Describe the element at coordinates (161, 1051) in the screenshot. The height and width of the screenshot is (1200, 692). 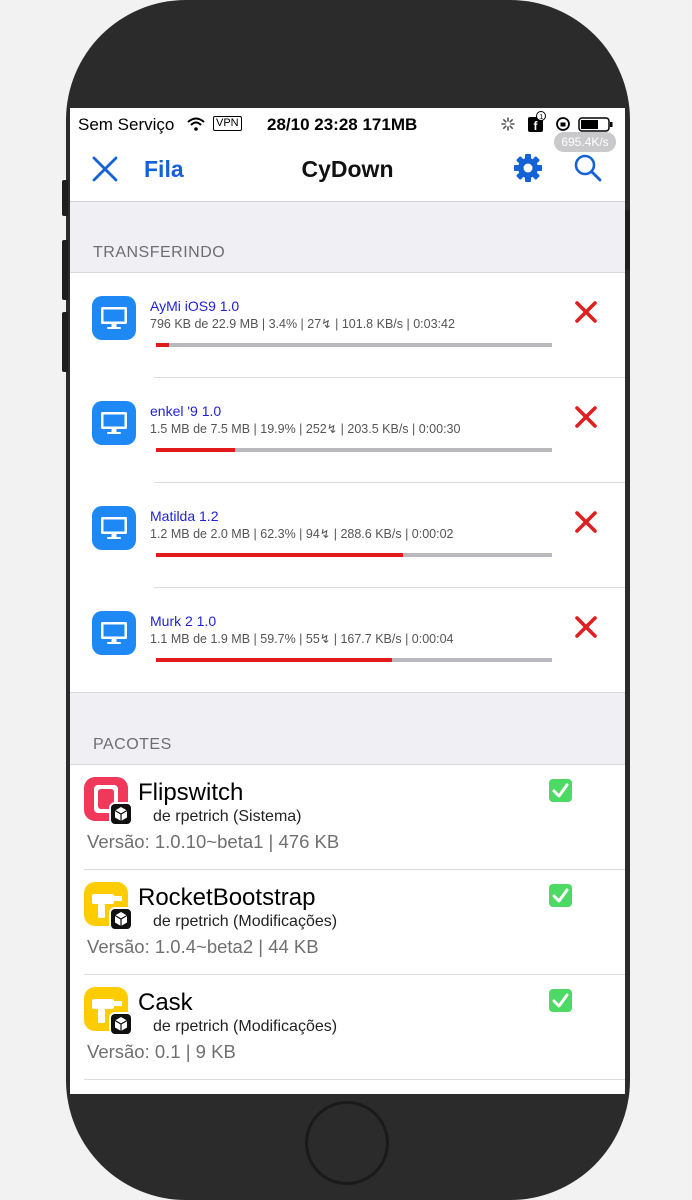
I see `package-version: Versão: 0.1 | 9 KB` at that location.